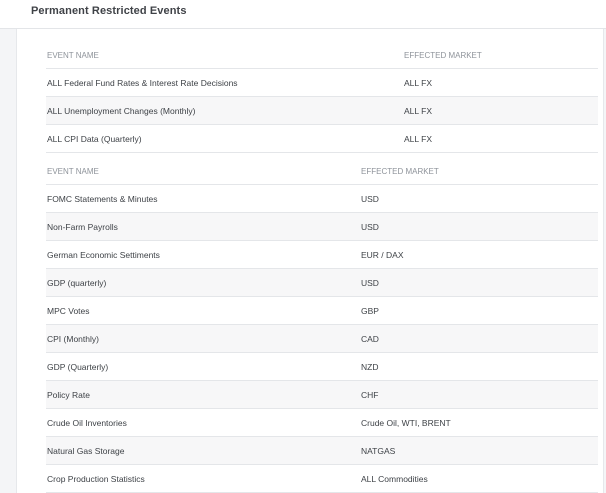 This screenshot has width=606, height=493. What do you see at coordinates (203, 254) in the screenshot?
I see `event-name-cell: German Economic Settiments` at bounding box center [203, 254].